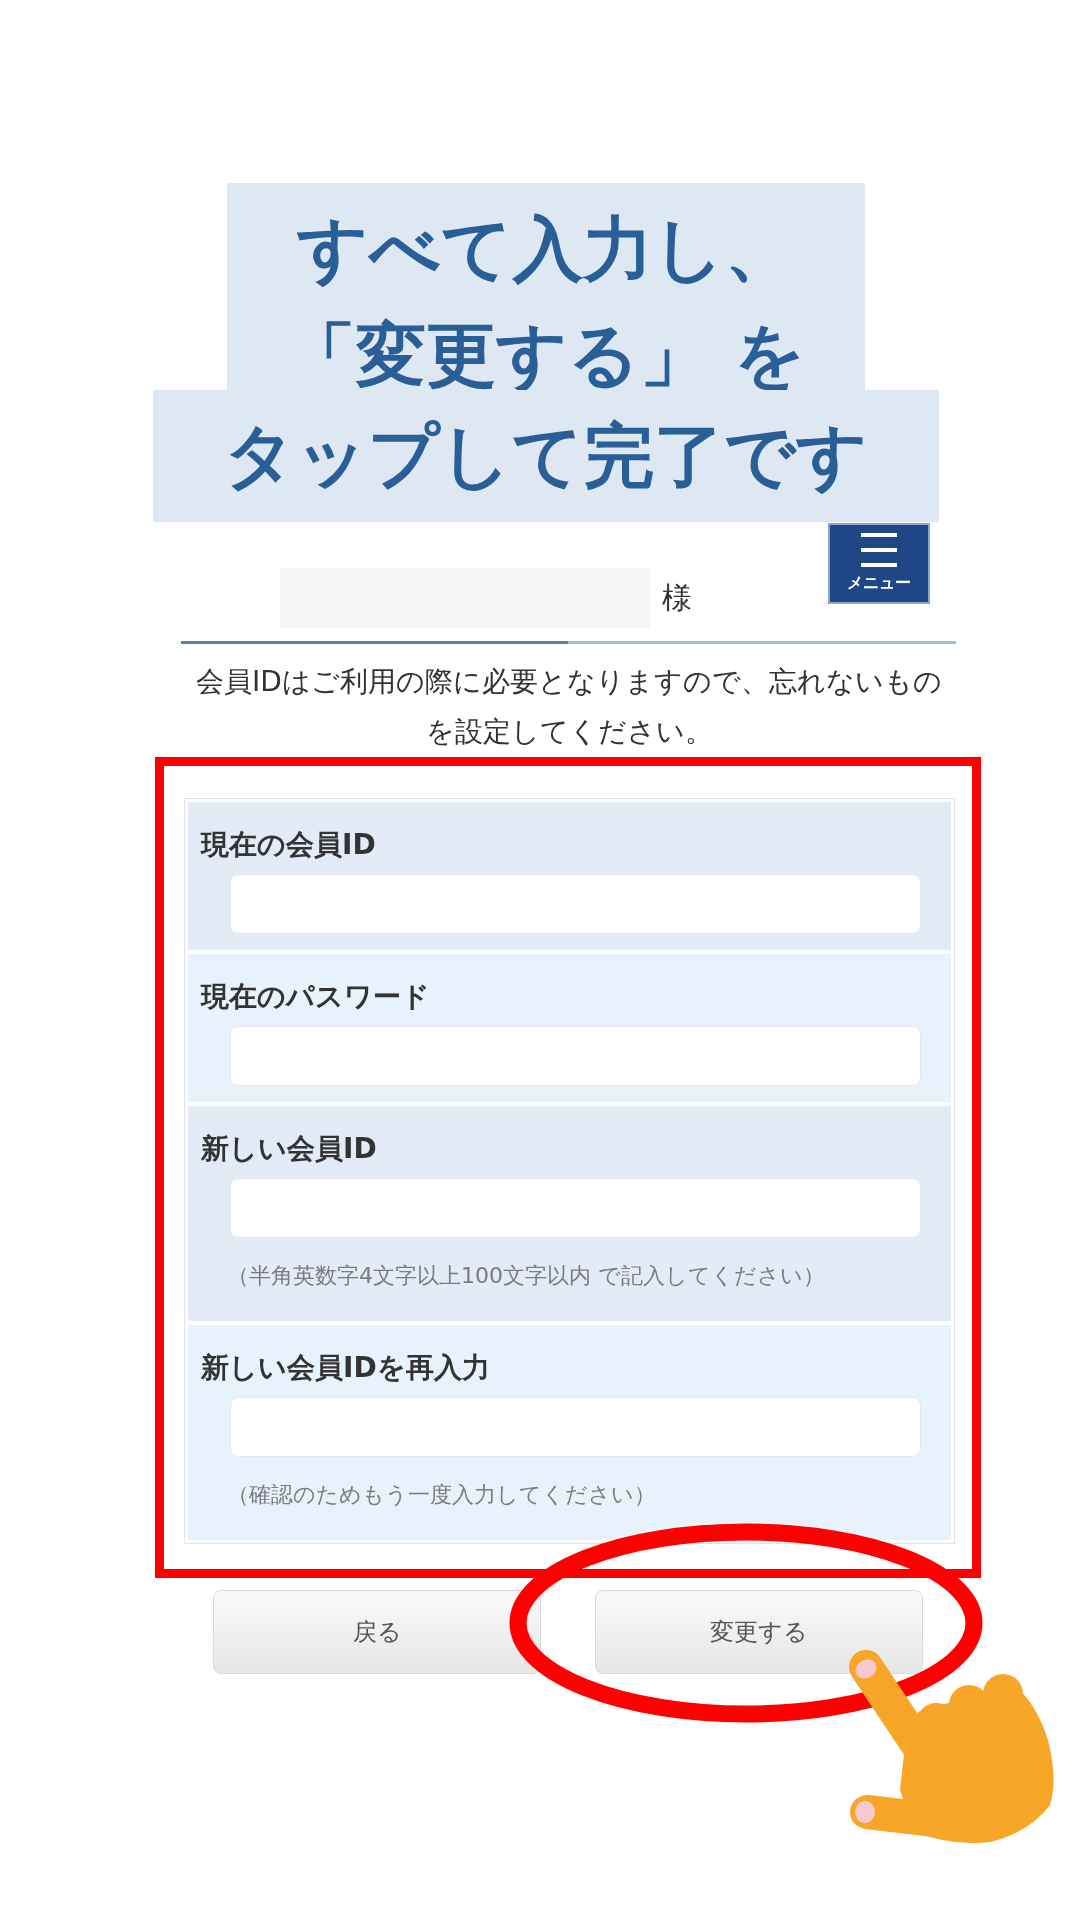 This screenshot has height=1920, width=1080. Describe the element at coordinates (346, 1368) in the screenshot. I see `field-label: 新しい会員IDを再入力` at that location.